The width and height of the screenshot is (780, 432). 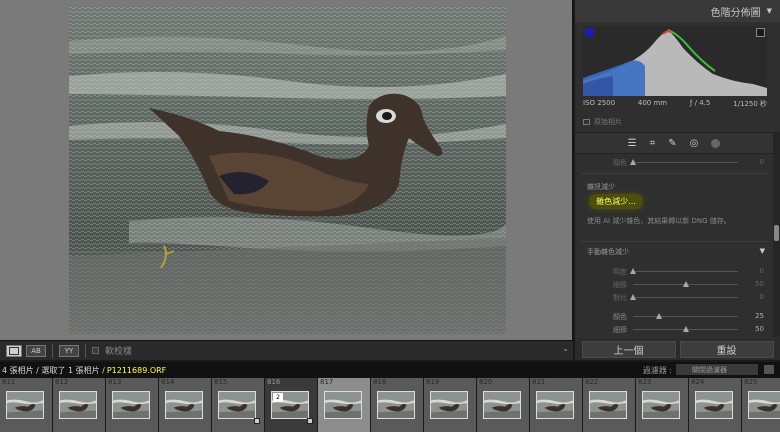 What do you see at coordinates (602, 122) in the screenshot?
I see `original-photo-toggle: 原始相片` at bounding box center [602, 122].